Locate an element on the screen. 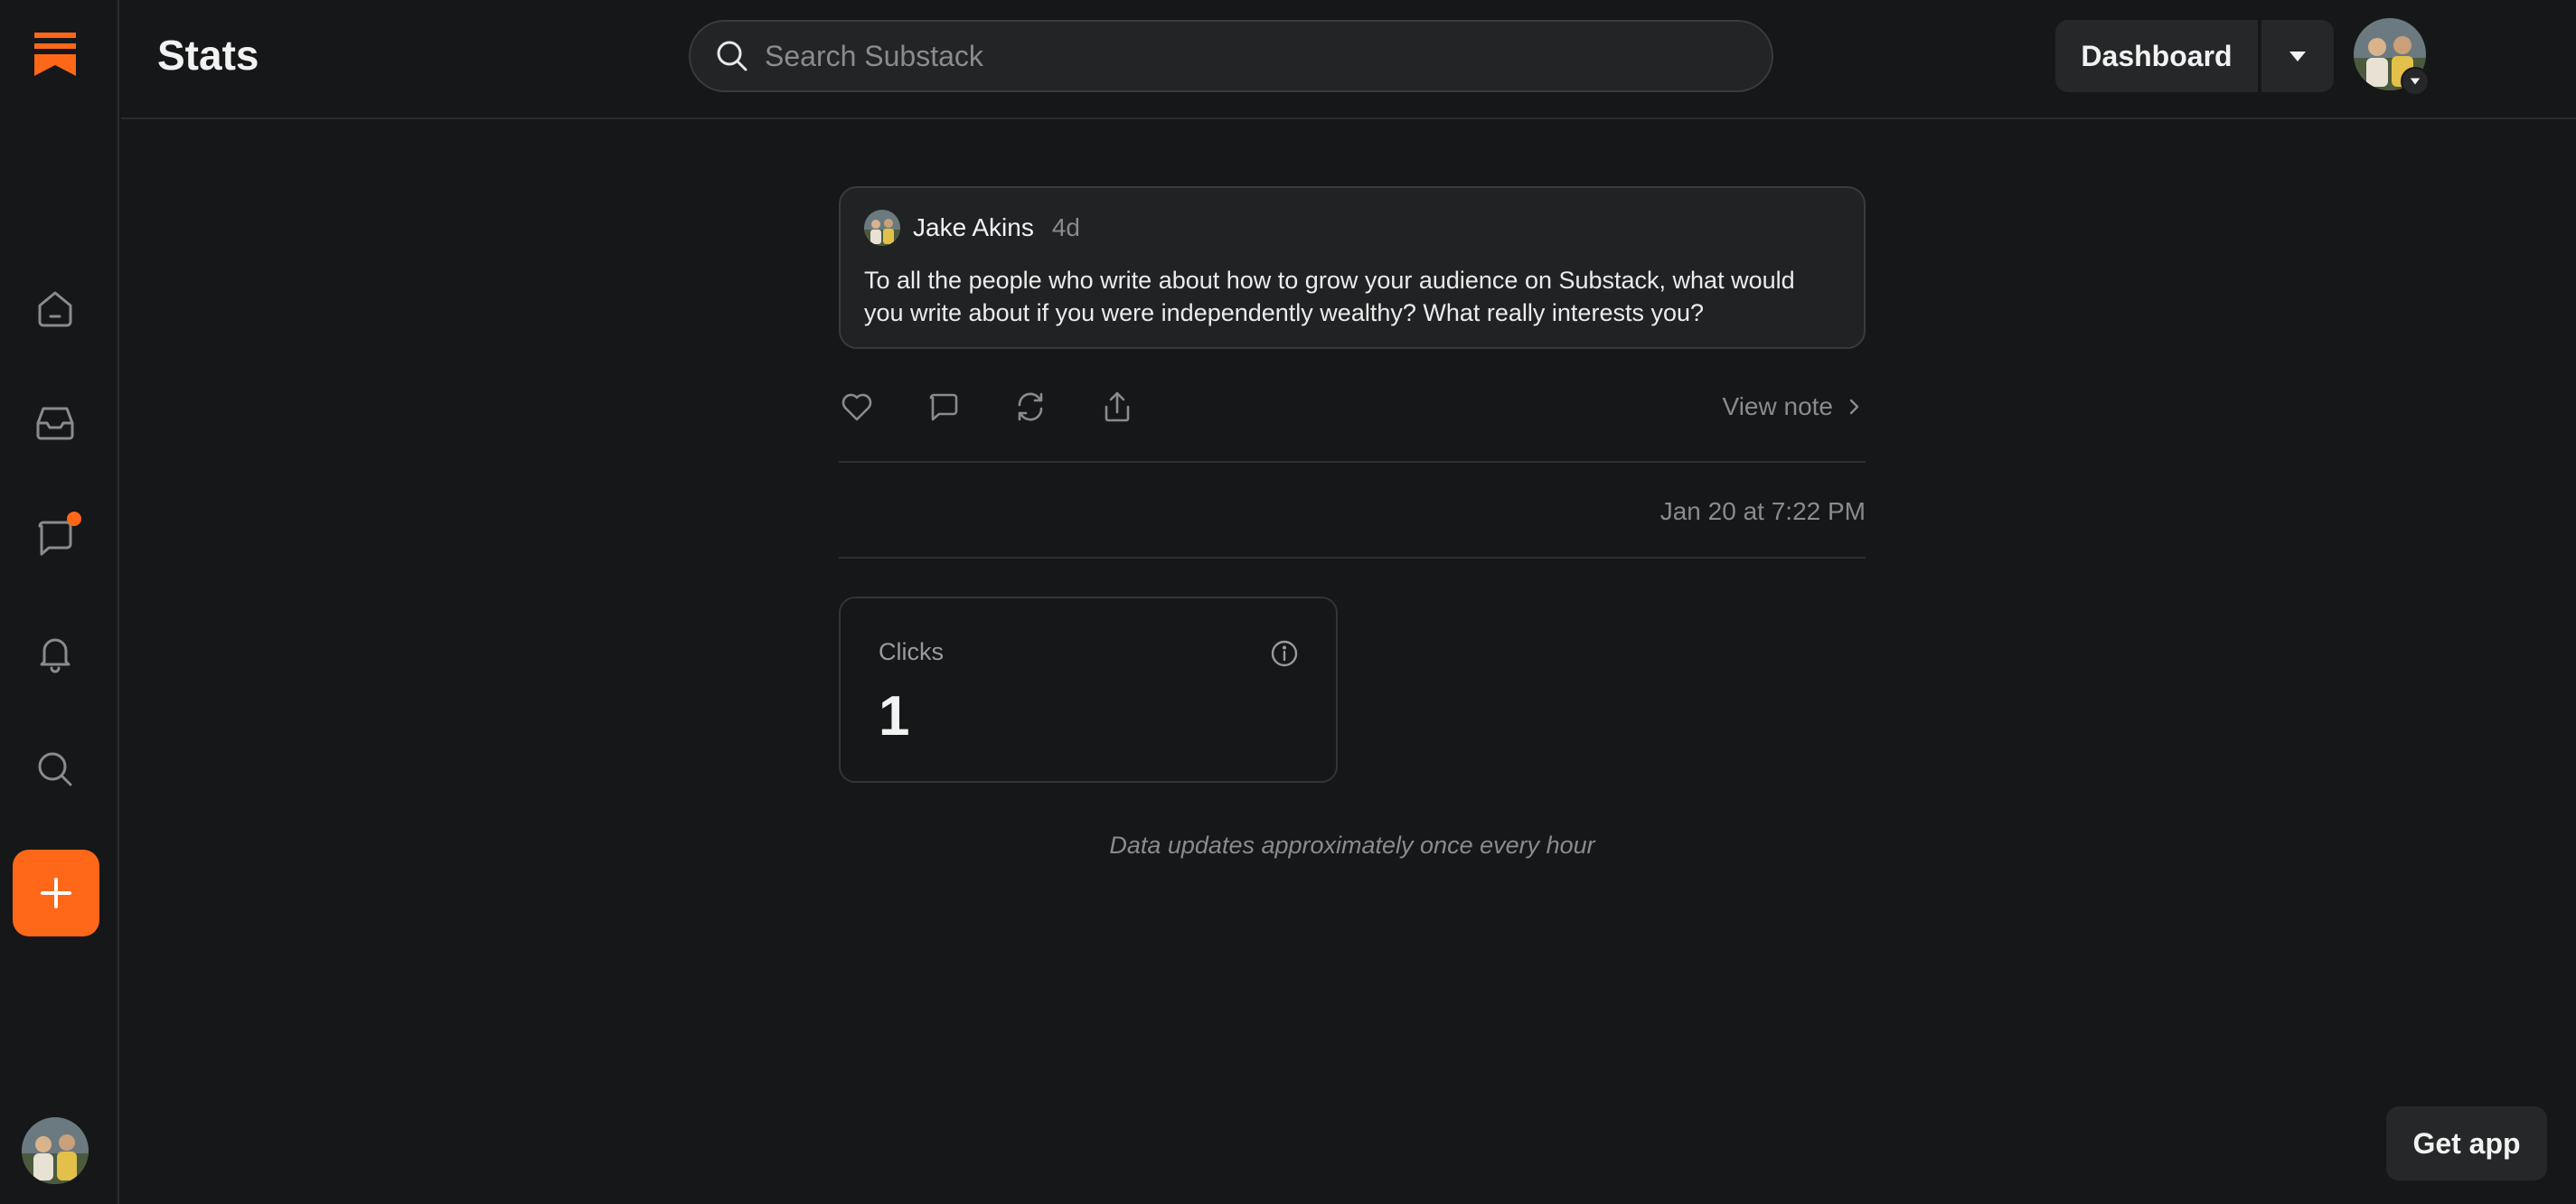 The width and height of the screenshot is (2576, 1204). note-age: 4d is located at coordinates (1066, 227).